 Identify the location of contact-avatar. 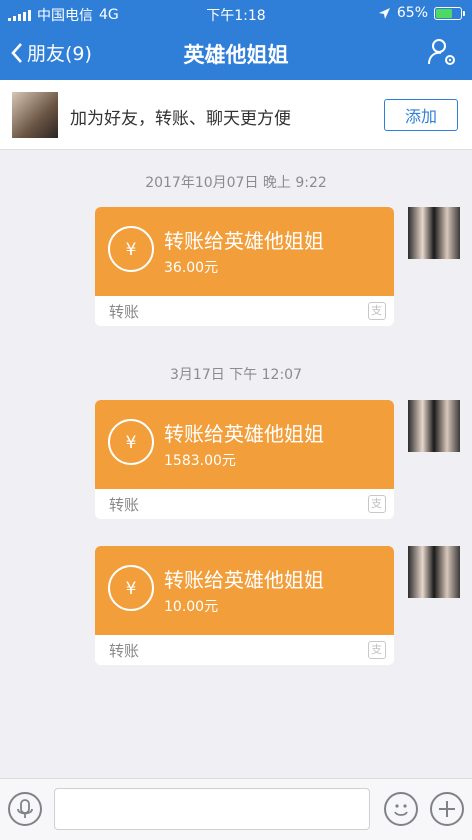
(35, 115).